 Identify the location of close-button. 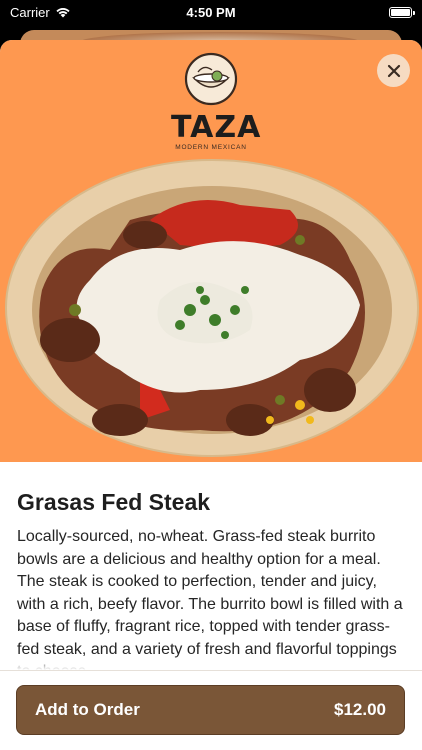
(393, 70).